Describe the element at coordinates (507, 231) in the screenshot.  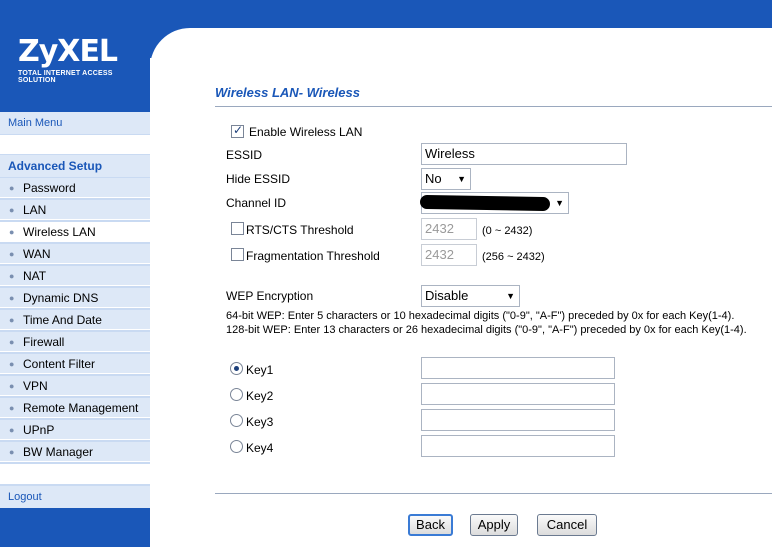
I see `rts-range: (0 ~ 2432)` at that location.